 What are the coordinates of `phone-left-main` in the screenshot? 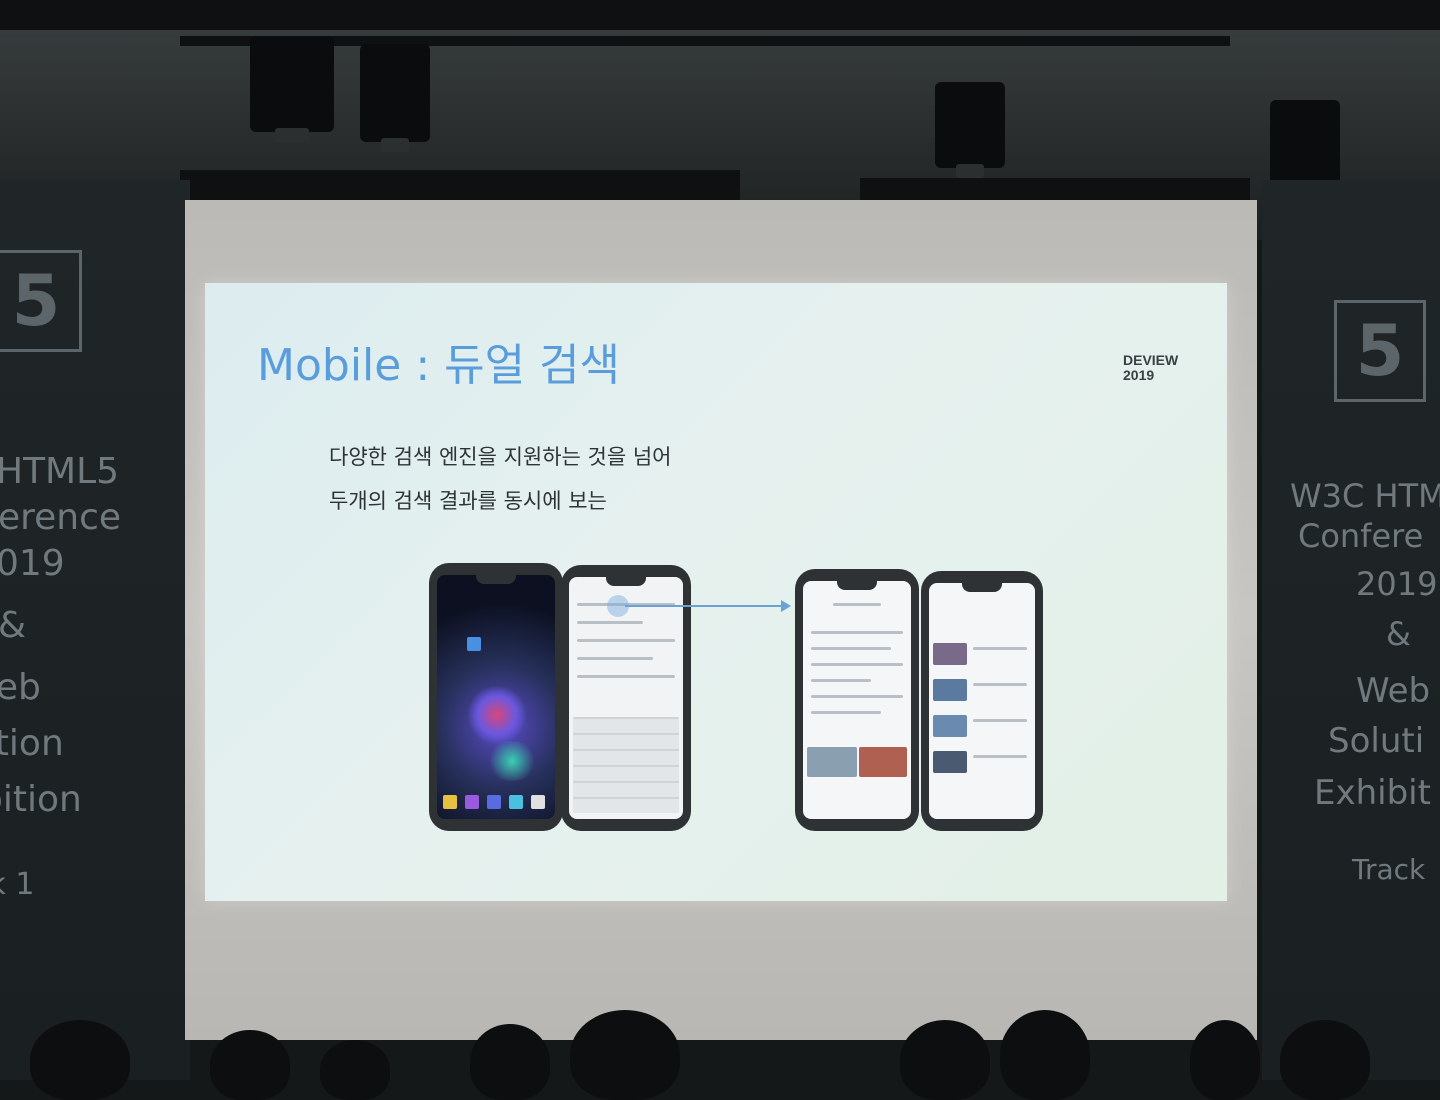 It's located at (496, 697).